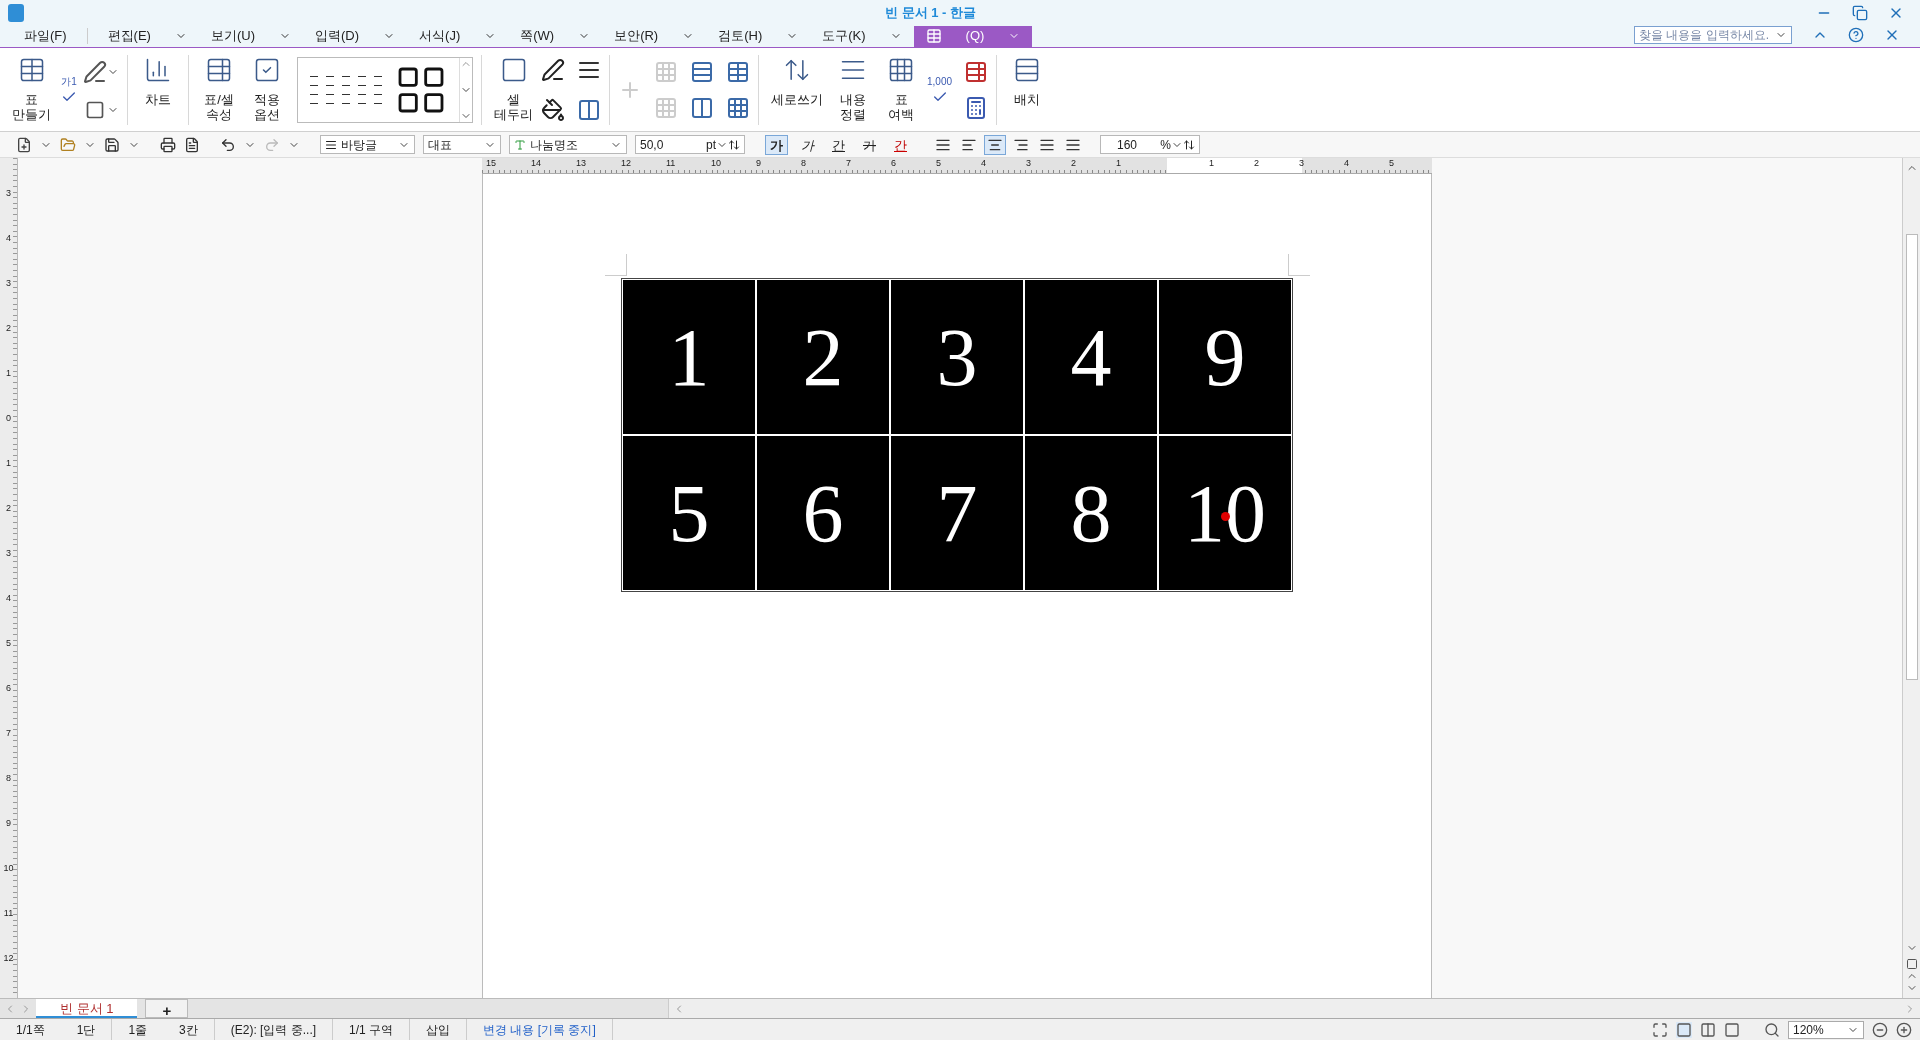  Describe the element at coordinates (1713, 35) in the screenshot. I see `search-field: 찾을 내용을 입력하세요.` at that location.